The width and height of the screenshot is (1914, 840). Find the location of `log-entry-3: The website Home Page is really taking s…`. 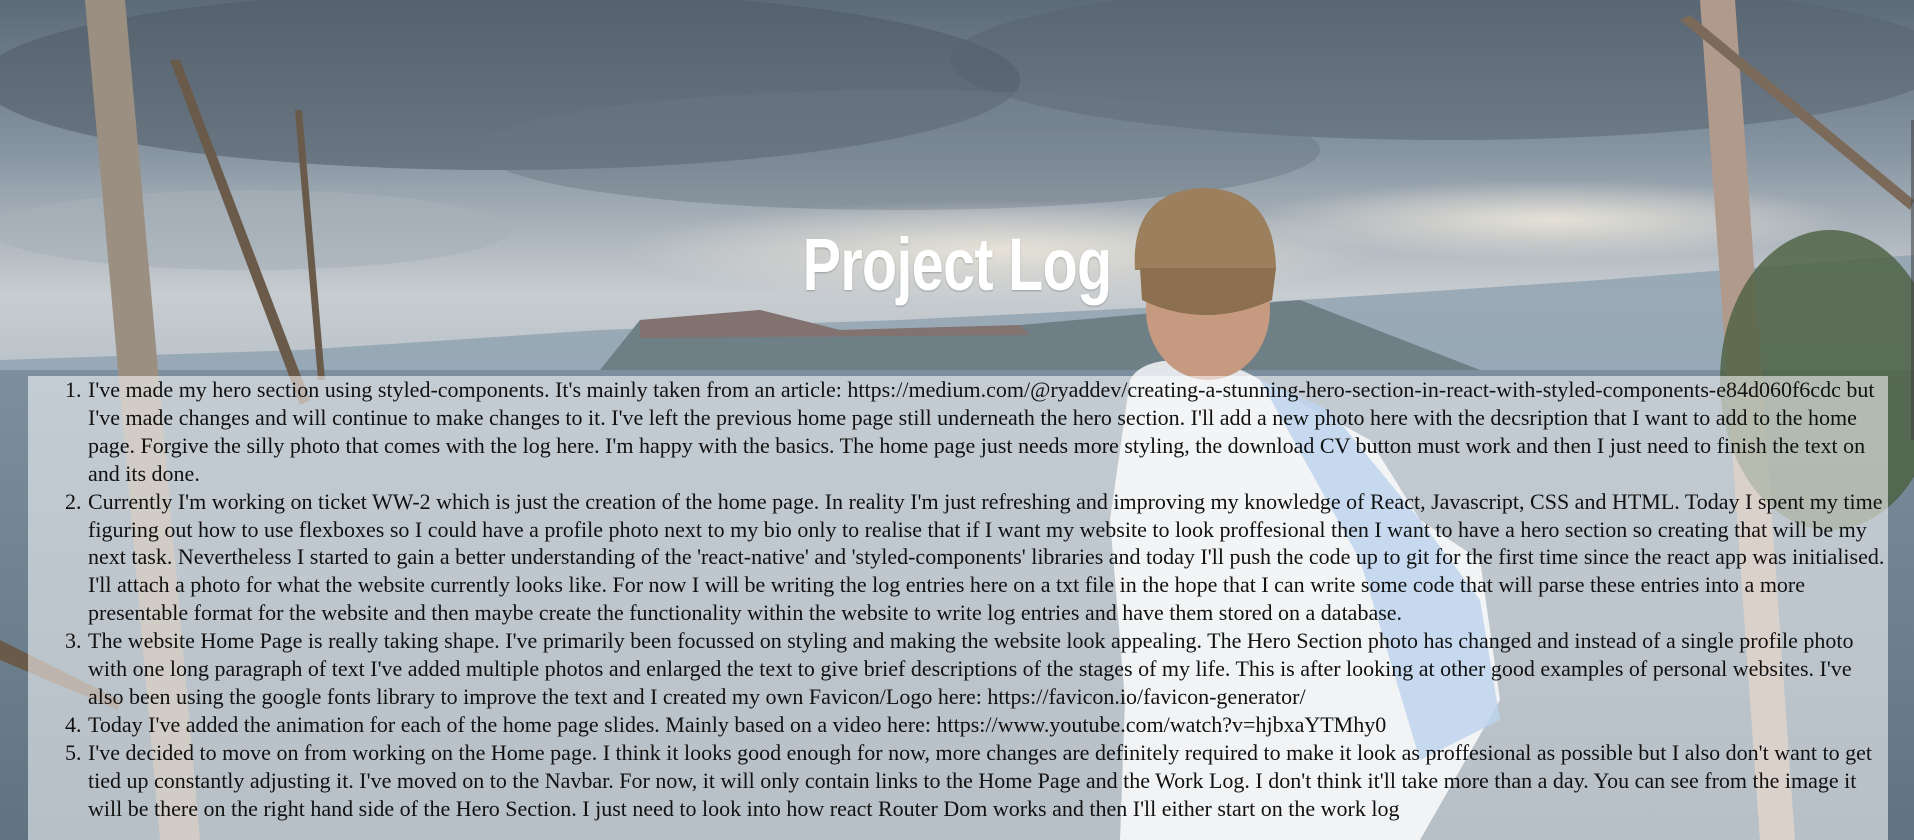

log-entry-3: The website Home Page is really taking s… is located at coordinates (987, 669).